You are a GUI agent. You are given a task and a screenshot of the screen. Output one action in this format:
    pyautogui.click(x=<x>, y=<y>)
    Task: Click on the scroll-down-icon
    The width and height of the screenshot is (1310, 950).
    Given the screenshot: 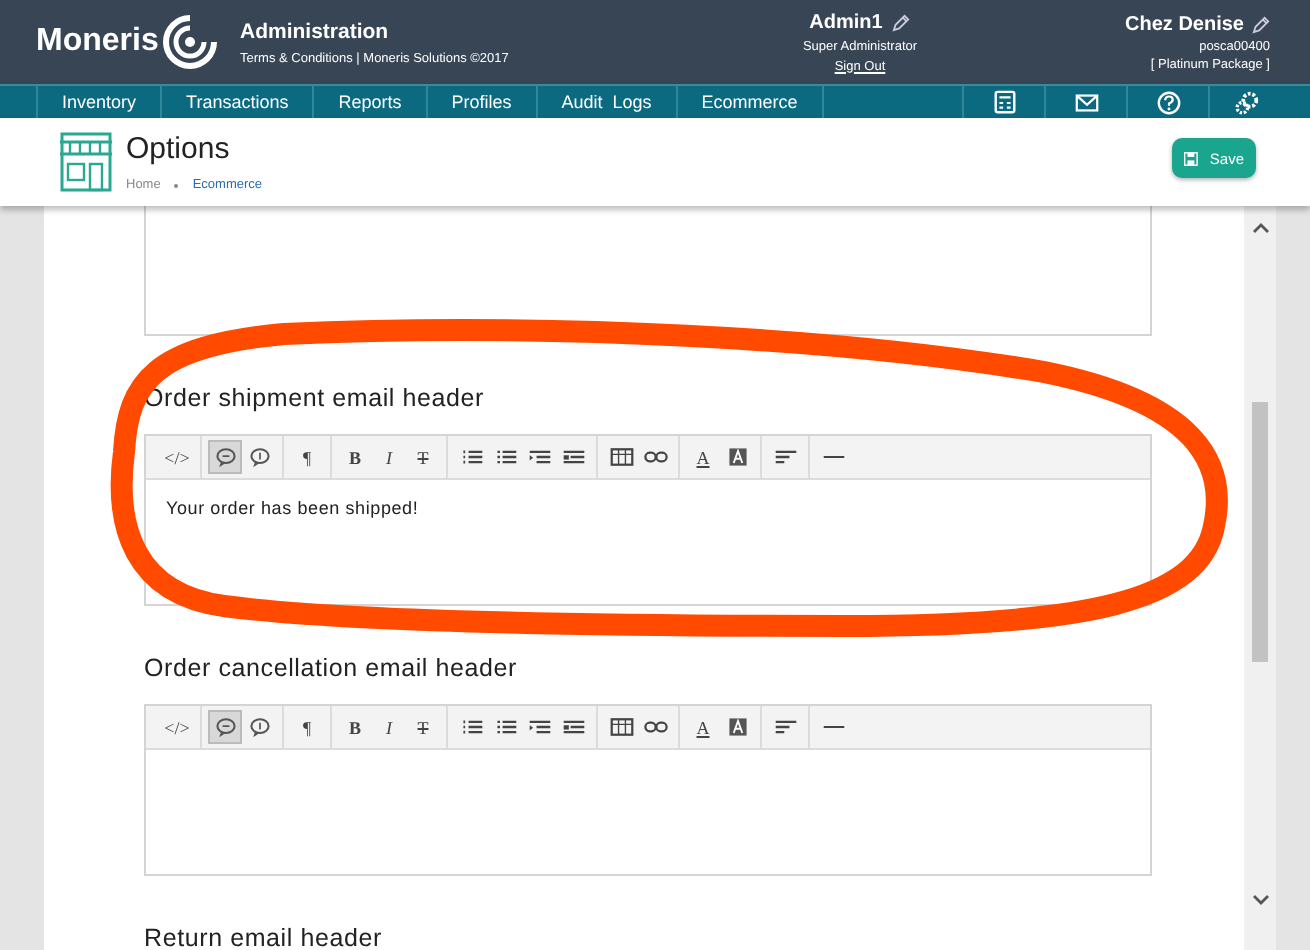 What is the action you would take?
    pyautogui.click(x=1260, y=900)
    